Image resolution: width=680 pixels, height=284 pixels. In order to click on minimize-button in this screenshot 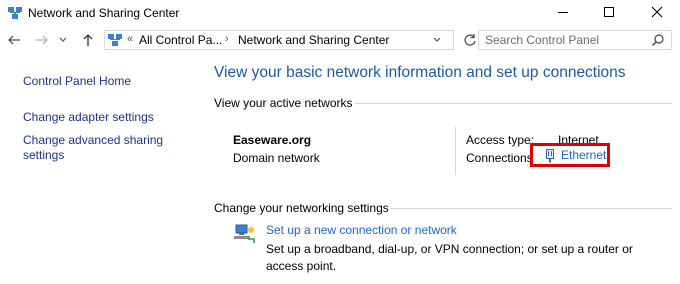, I will do `click(563, 12)`.